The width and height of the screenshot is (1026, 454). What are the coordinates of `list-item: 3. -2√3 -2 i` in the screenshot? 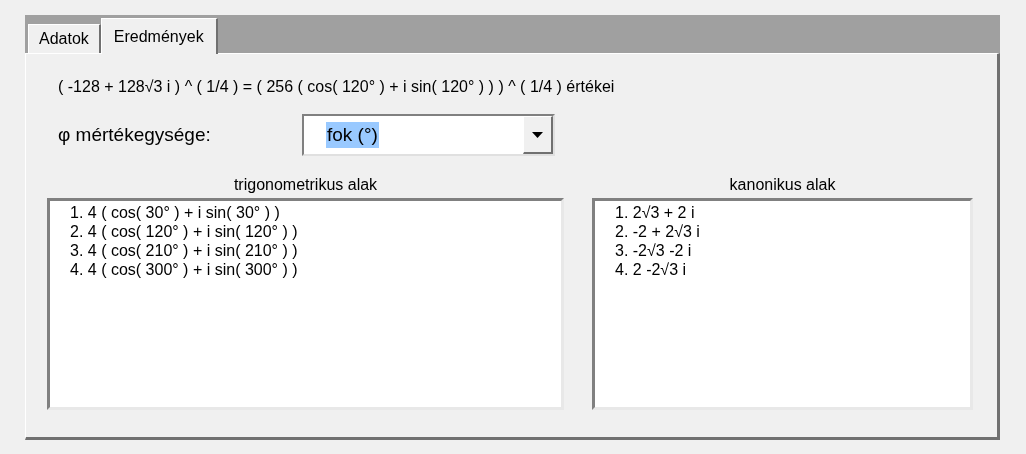 It's located at (653, 250).